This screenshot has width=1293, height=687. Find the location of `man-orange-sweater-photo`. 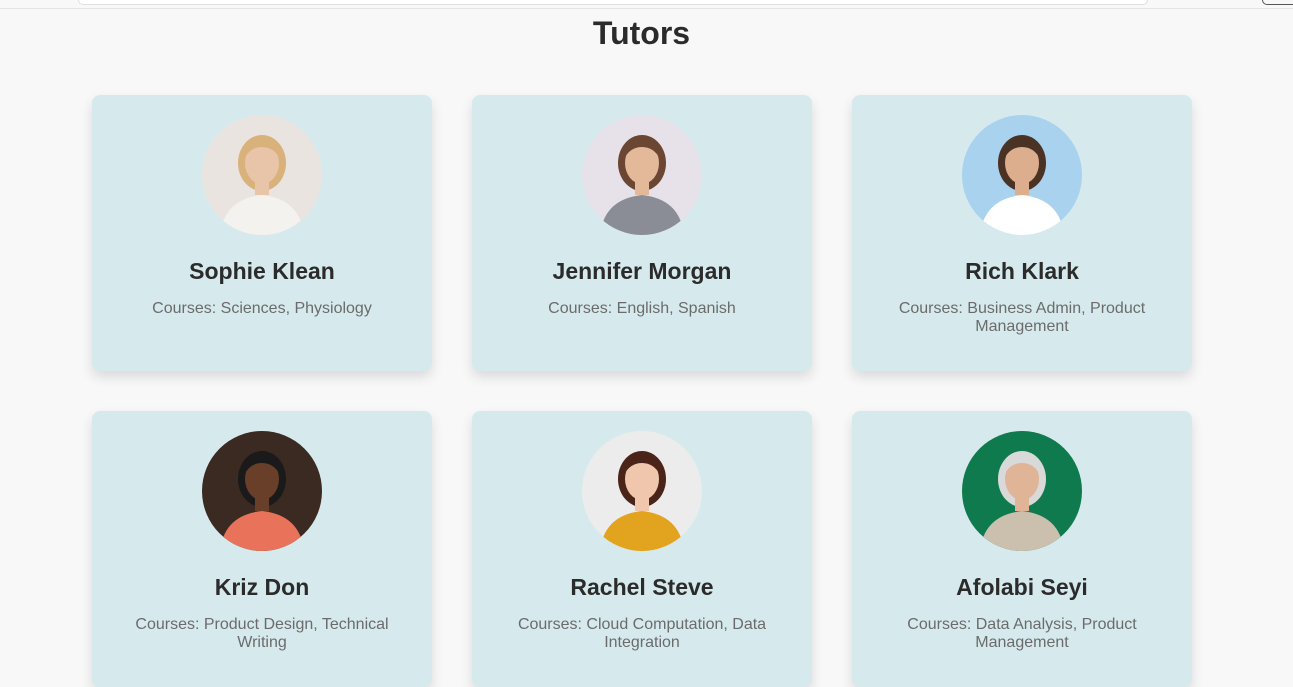

man-orange-sweater-photo is located at coordinates (262, 491).